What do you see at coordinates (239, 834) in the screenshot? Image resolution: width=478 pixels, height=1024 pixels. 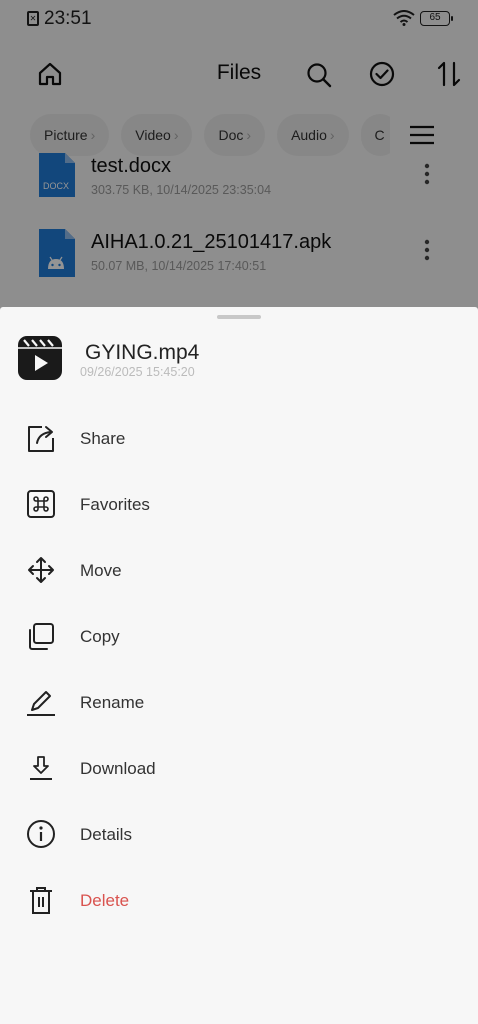 I see `details-action: Details` at bounding box center [239, 834].